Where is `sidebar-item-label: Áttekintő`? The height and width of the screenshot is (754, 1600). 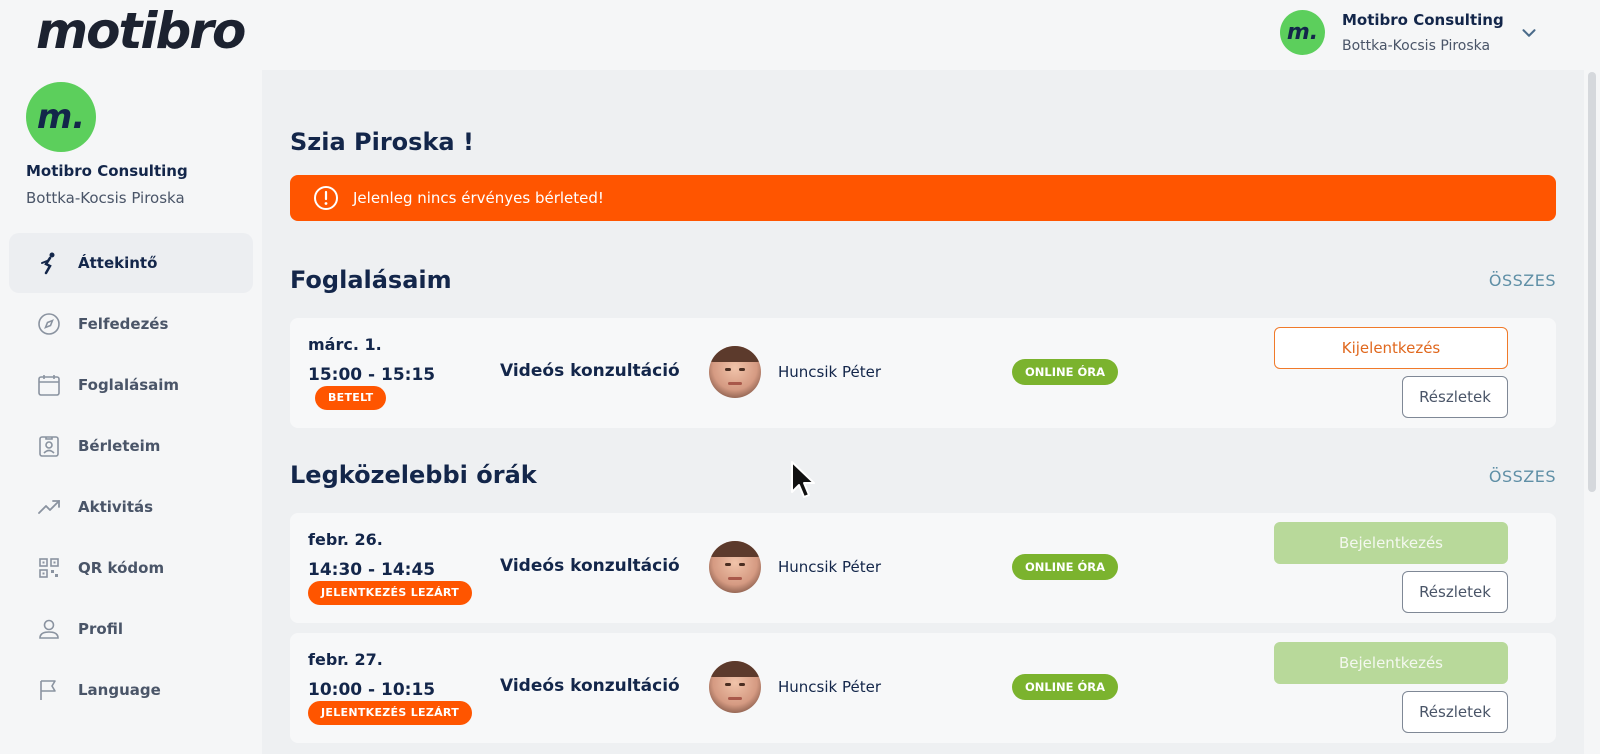 sidebar-item-label: Áttekintő is located at coordinates (118, 263).